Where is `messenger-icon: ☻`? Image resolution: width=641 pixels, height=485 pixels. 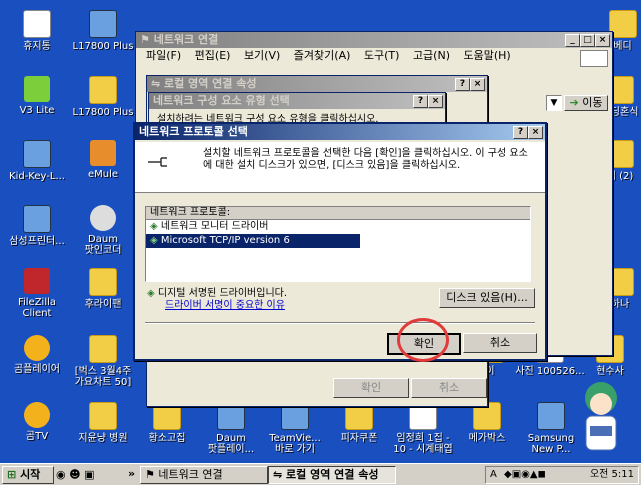
messenger-icon: ☻ is located at coordinates (74, 474).